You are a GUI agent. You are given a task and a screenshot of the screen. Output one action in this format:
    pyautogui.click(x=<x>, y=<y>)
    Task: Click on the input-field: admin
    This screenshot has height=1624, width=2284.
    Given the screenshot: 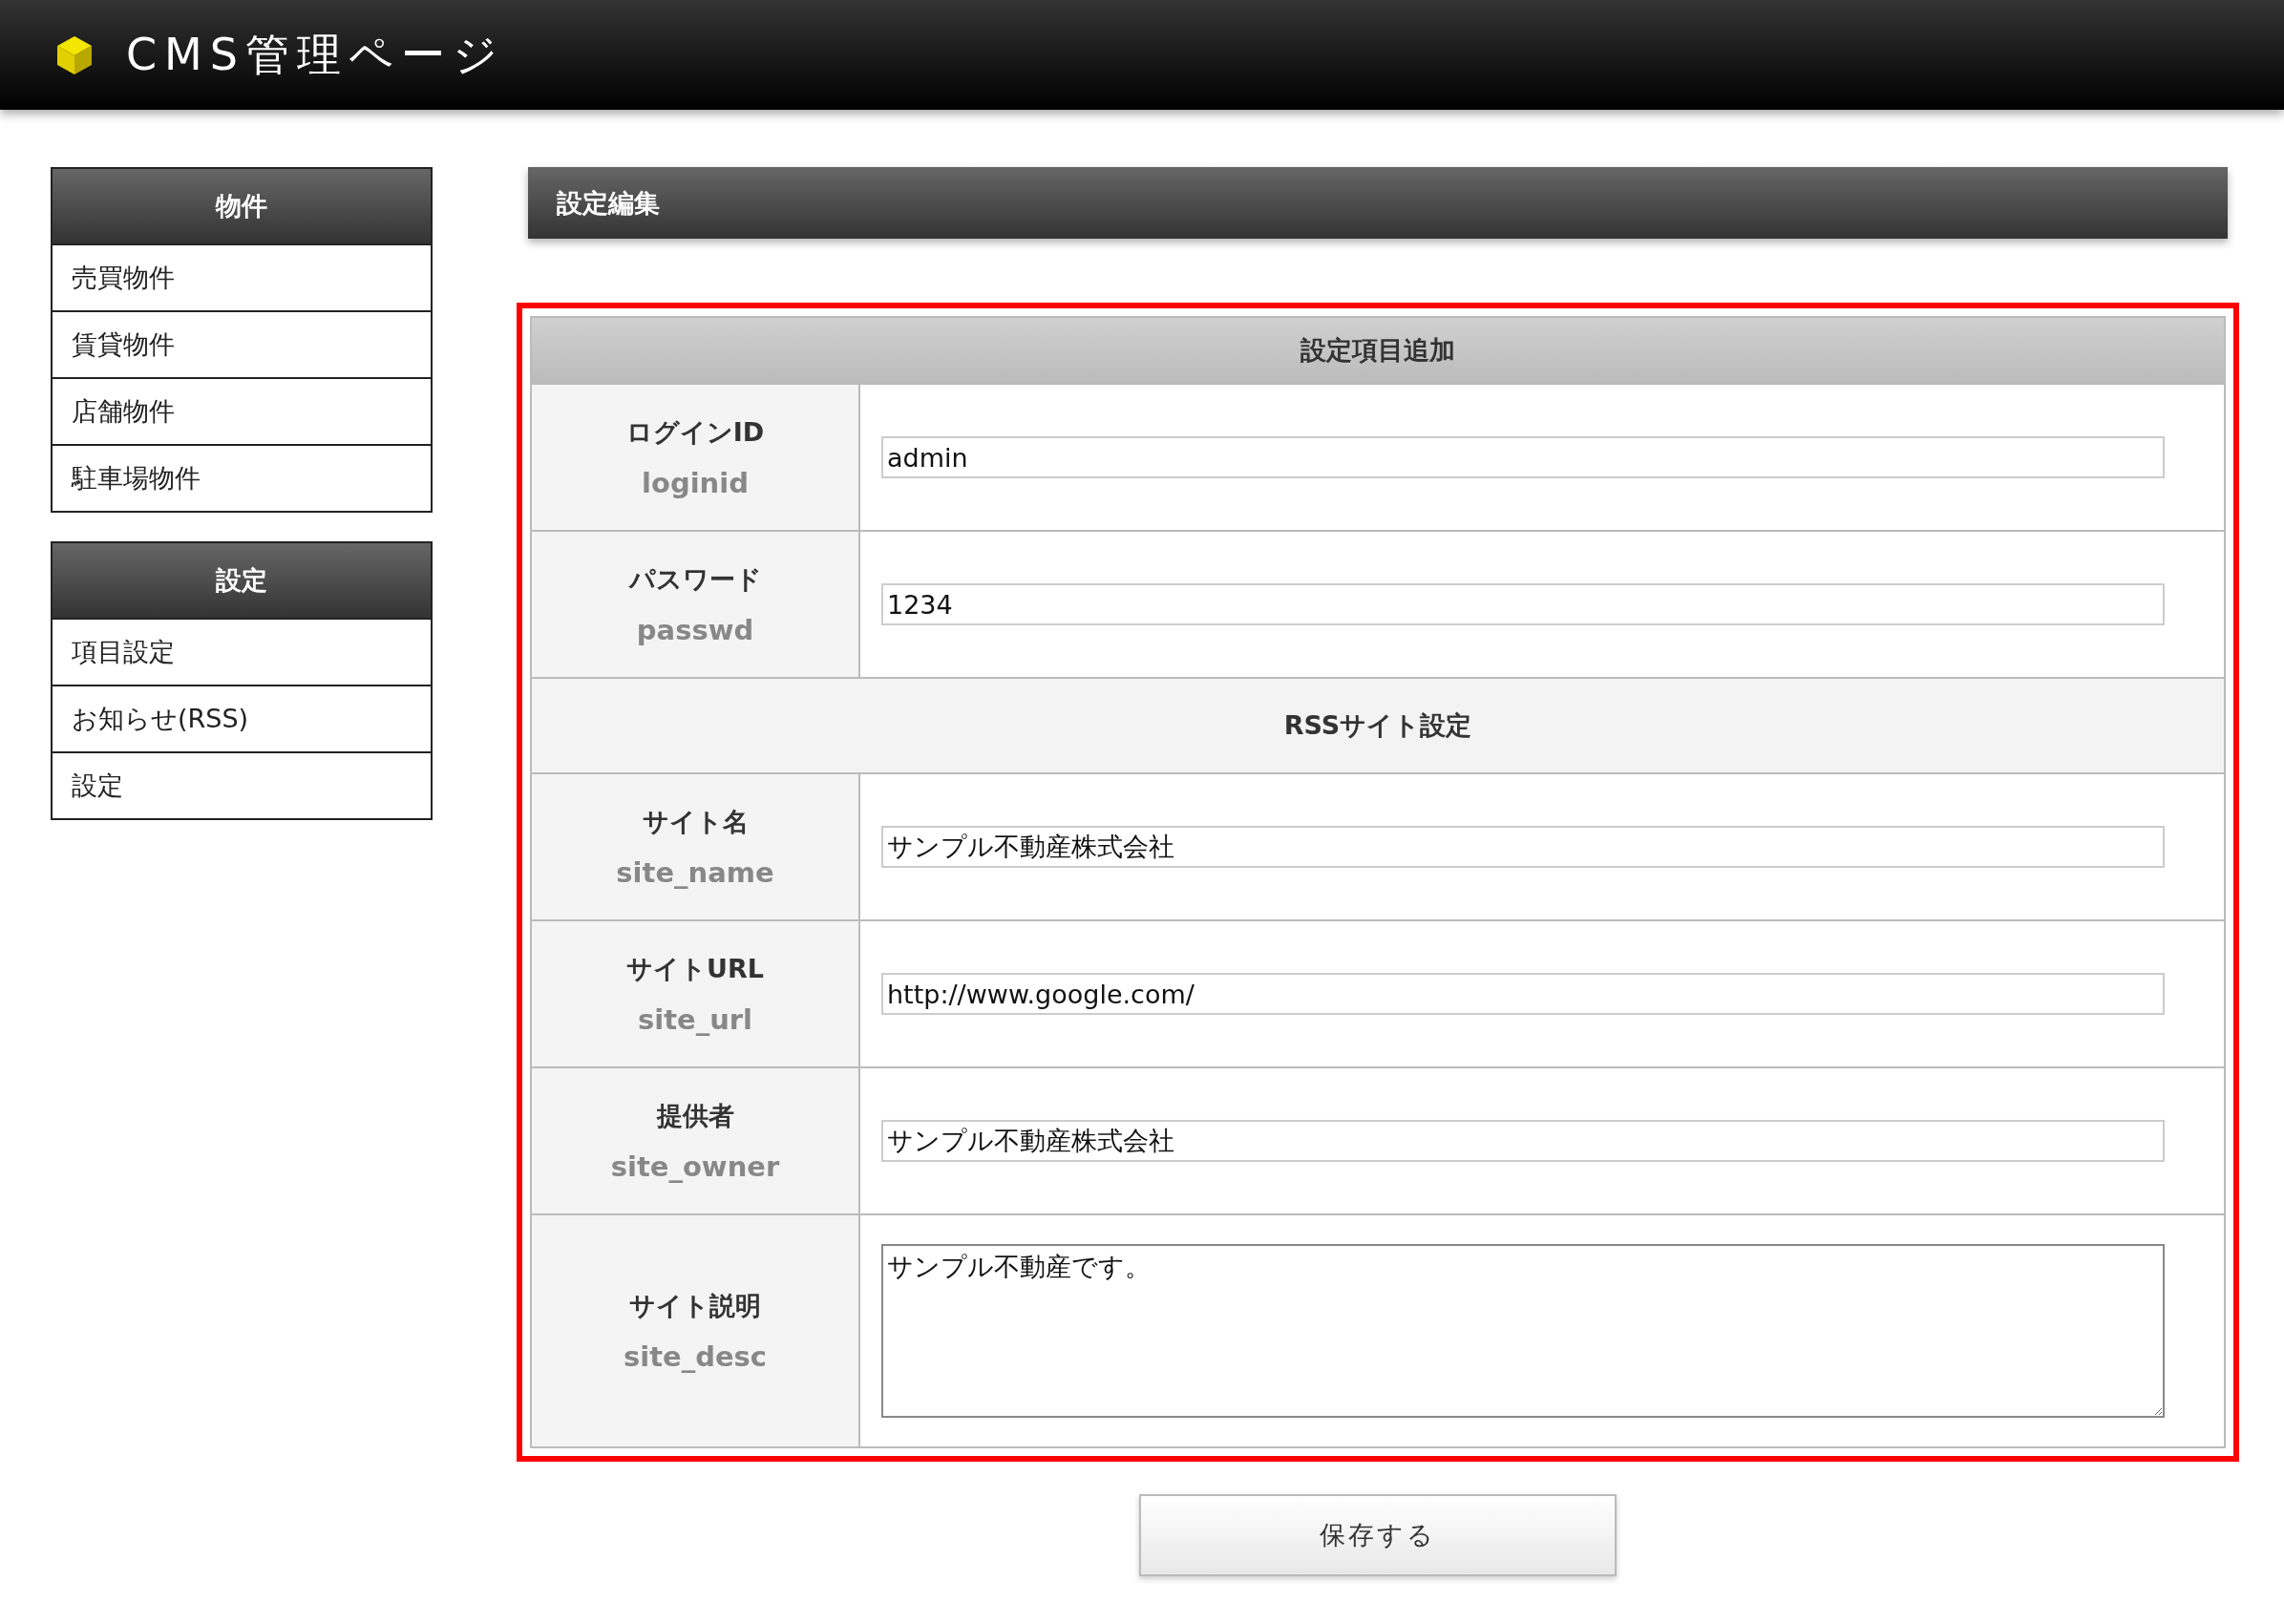 What is the action you would take?
    pyautogui.click(x=1523, y=457)
    